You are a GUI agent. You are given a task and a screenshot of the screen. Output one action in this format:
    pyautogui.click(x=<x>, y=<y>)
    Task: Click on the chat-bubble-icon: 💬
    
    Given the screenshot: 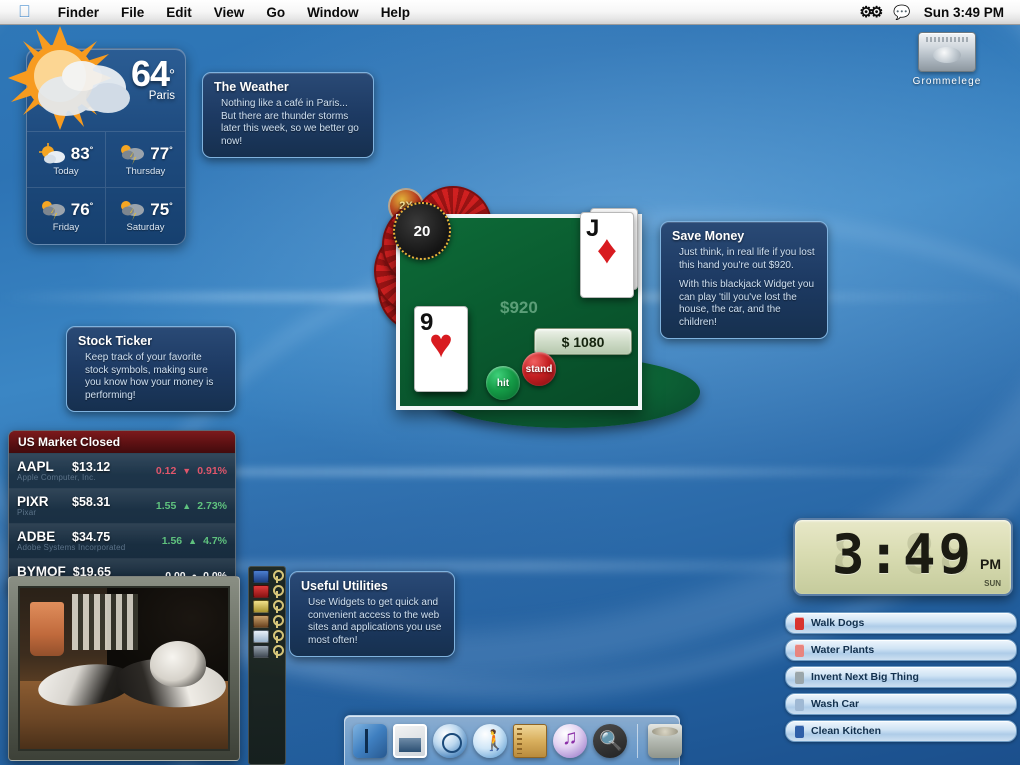 What is the action you would take?
    pyautogui.click(x=901, y=12)
    